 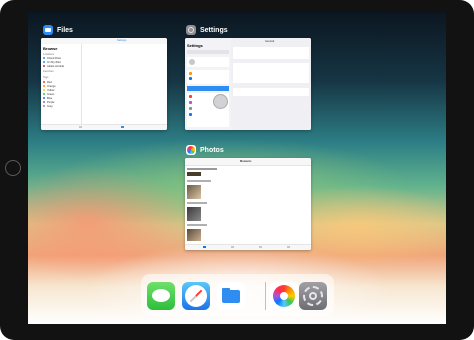 I want to click on albums-tab-icon, so click(x=288, y=247).